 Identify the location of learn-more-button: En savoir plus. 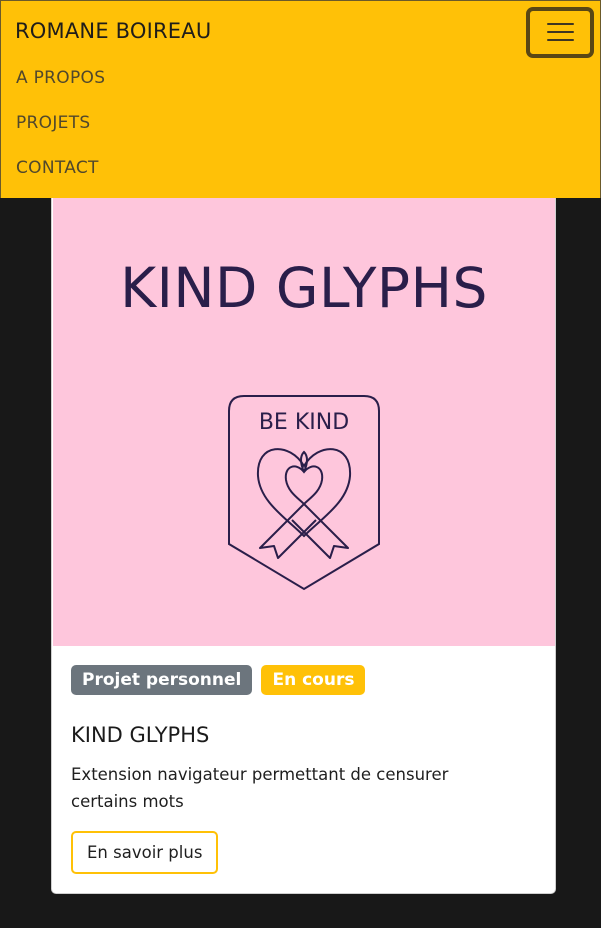
(145, 852).